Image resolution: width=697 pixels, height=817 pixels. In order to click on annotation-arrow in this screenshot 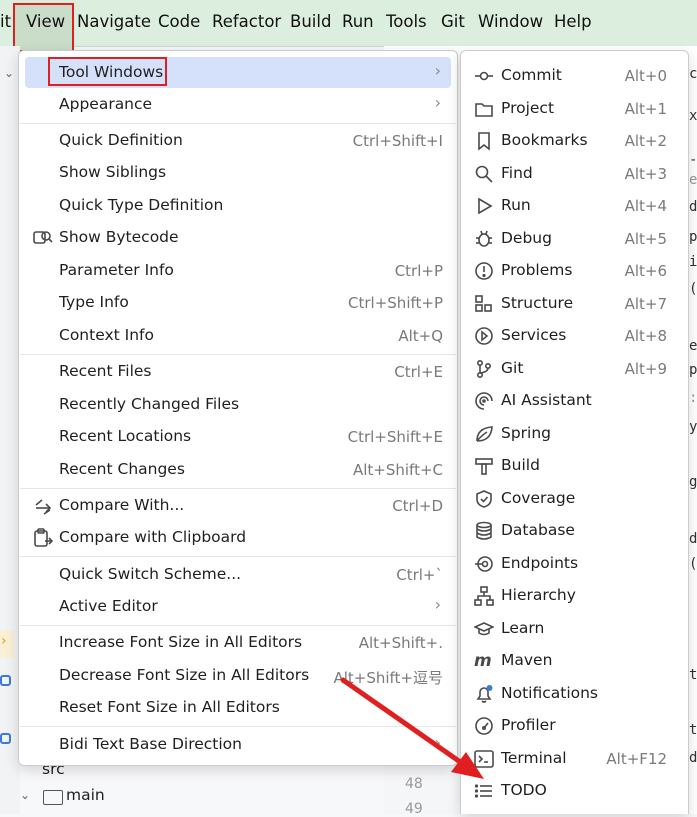, I will do `click(412, 728)`.